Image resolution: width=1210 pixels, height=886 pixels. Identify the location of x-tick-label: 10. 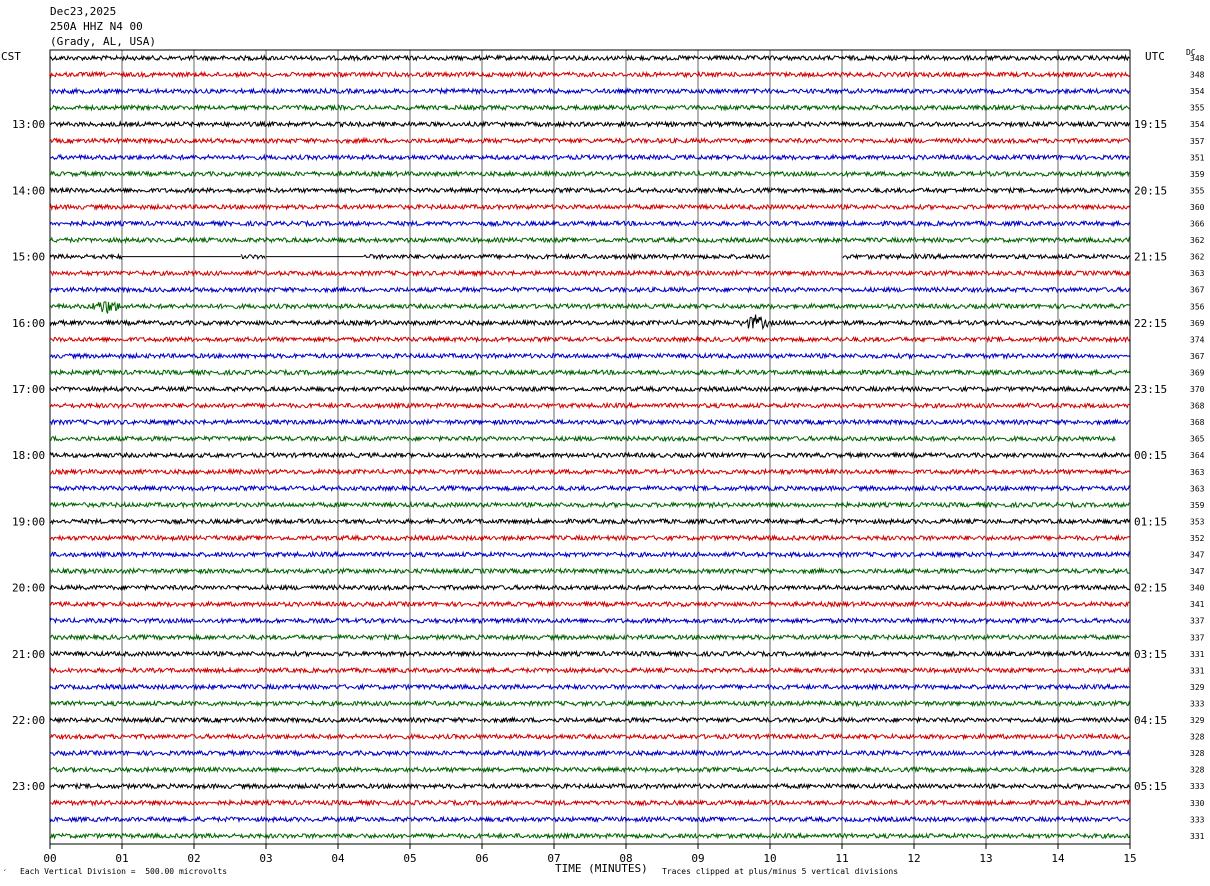
(769, 858).